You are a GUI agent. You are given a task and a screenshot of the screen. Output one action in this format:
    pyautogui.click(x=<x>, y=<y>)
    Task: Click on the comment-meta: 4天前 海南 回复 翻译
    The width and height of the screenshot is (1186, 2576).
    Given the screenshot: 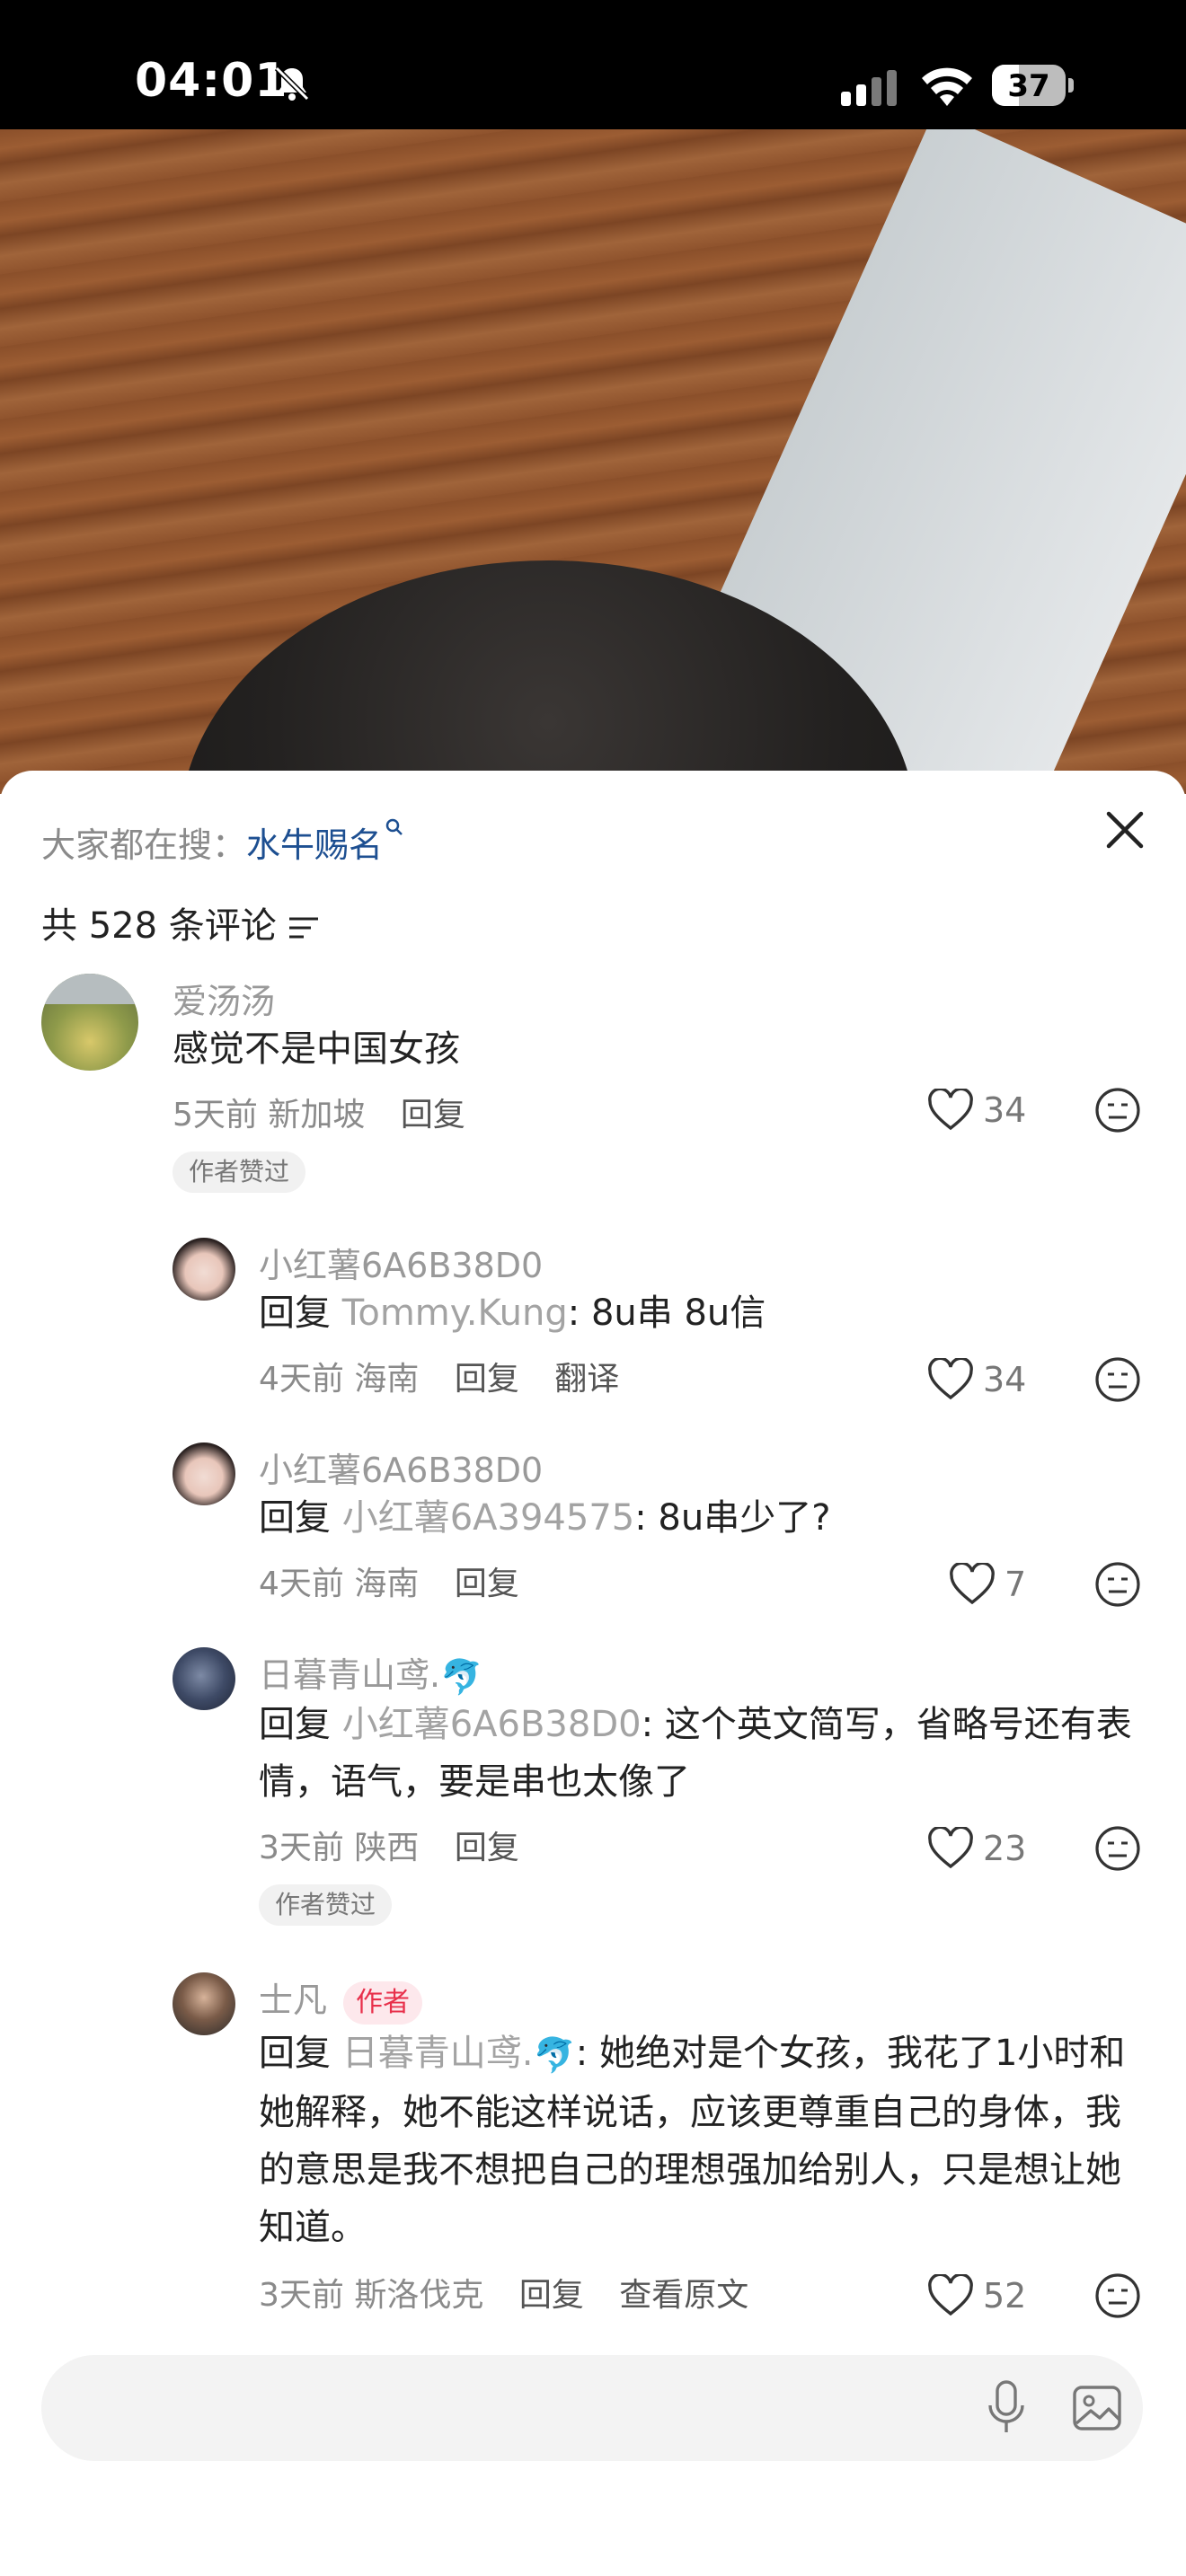 What is the action you would take?
    pyautogui.click(x=439, y=1376)
    